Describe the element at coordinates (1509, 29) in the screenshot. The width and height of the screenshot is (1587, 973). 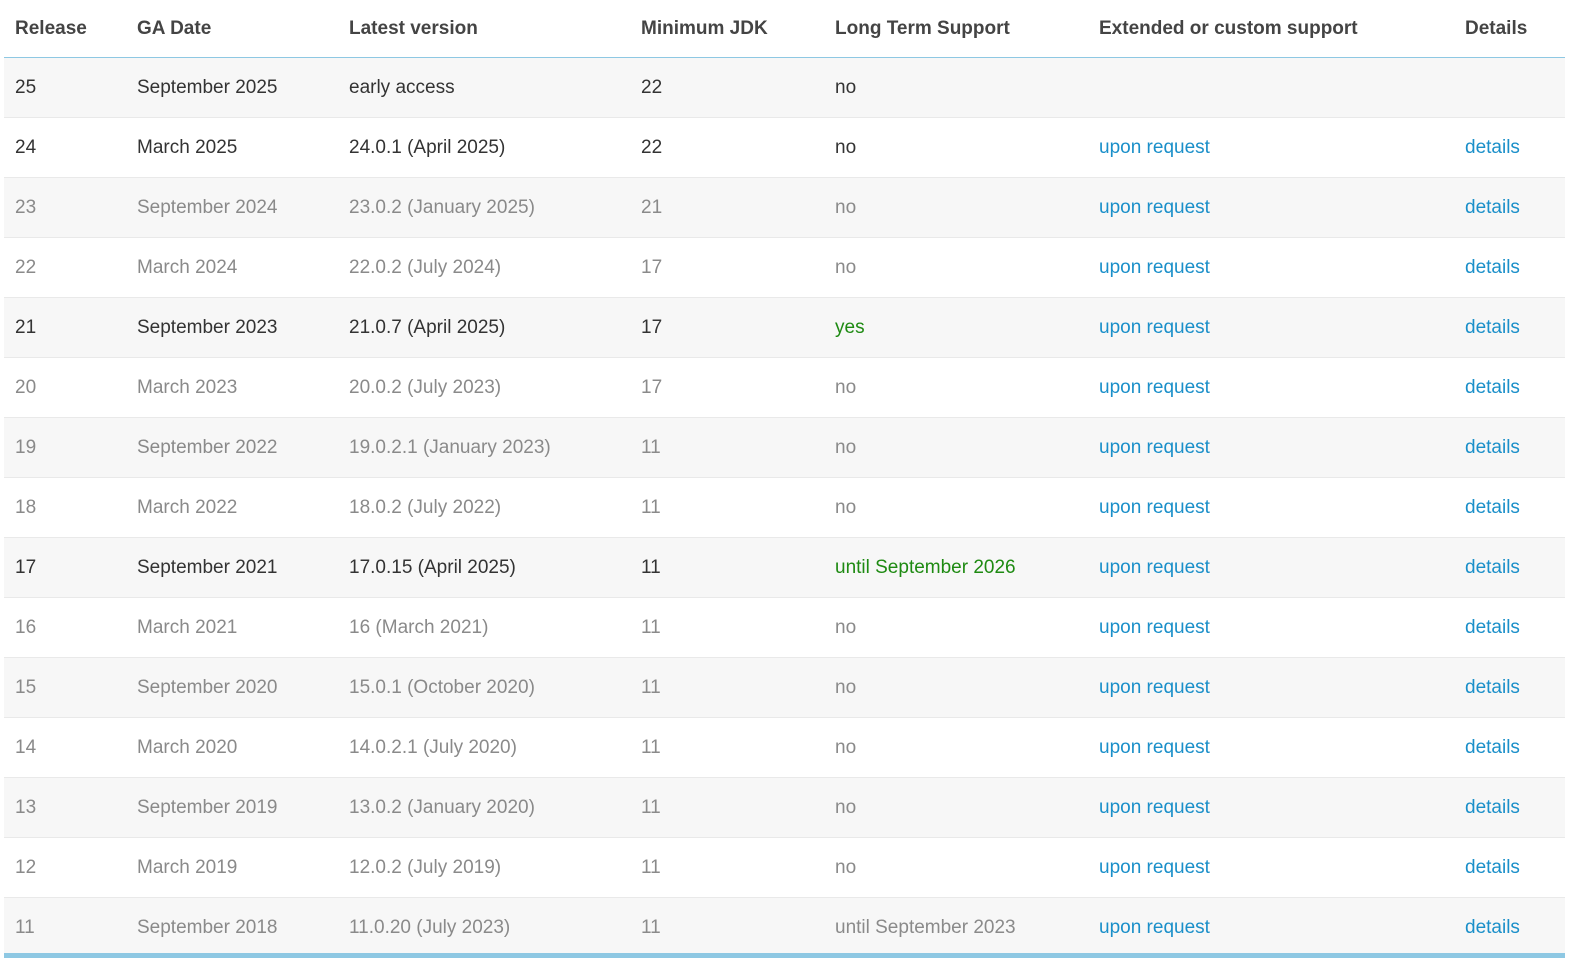
I see `header-details: Details` at that location.